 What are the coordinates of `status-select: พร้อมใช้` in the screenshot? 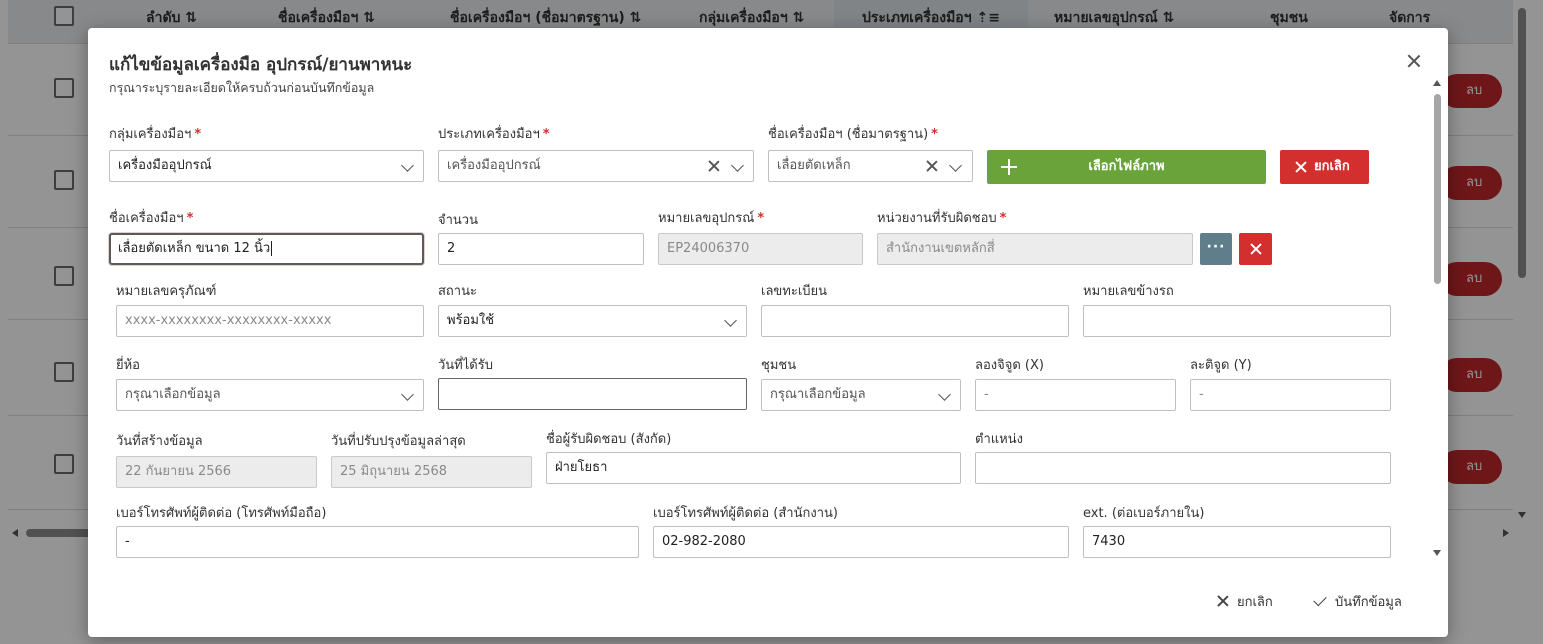 It's located at (592, 321).